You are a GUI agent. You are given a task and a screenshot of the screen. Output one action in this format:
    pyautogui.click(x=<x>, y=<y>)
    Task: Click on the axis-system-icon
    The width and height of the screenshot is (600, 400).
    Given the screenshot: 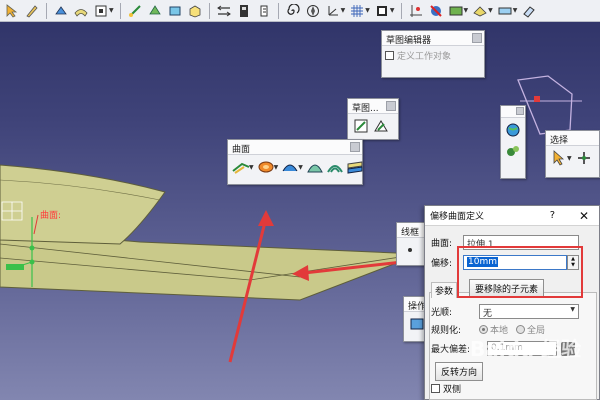 What is the action you would take?
    pyautogui.click(x=333, y=11)
    